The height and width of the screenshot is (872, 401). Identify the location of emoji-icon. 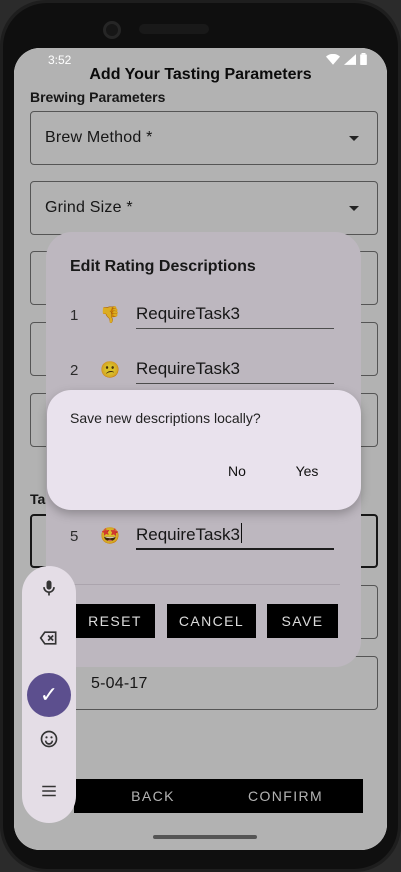
(49, 743).